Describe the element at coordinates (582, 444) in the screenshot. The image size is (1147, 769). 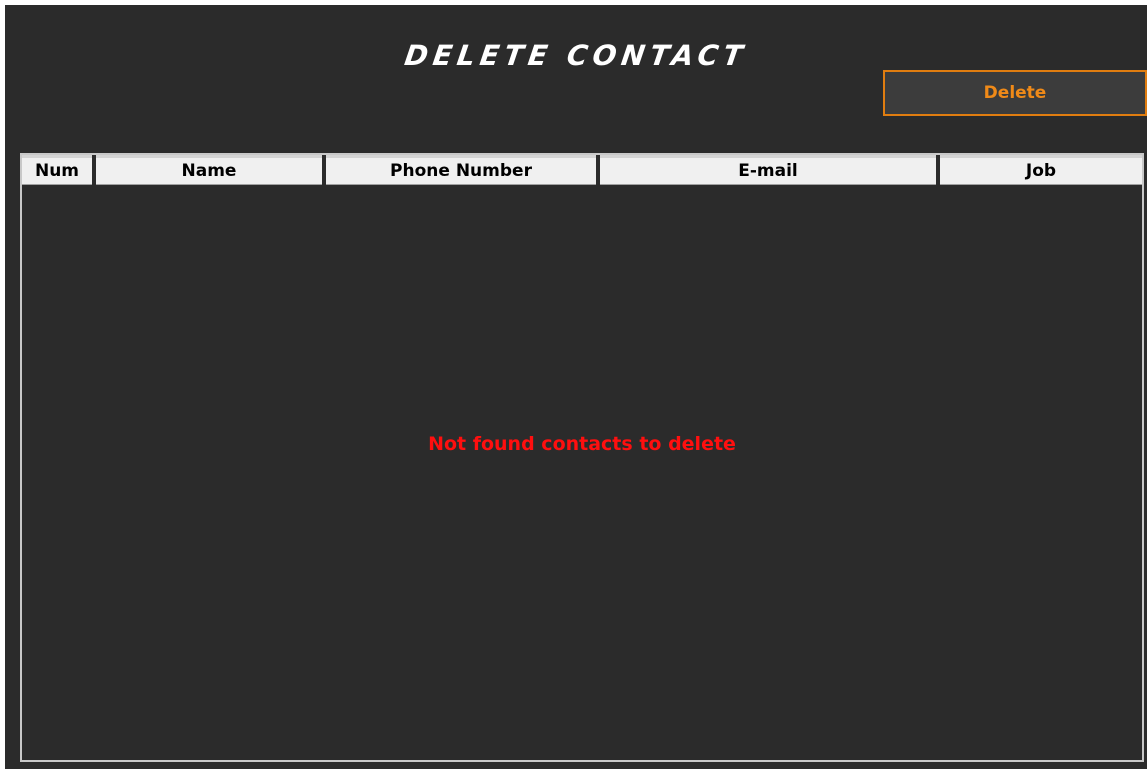
I see `empty-state-message: Not found contacts to delete` at that location.